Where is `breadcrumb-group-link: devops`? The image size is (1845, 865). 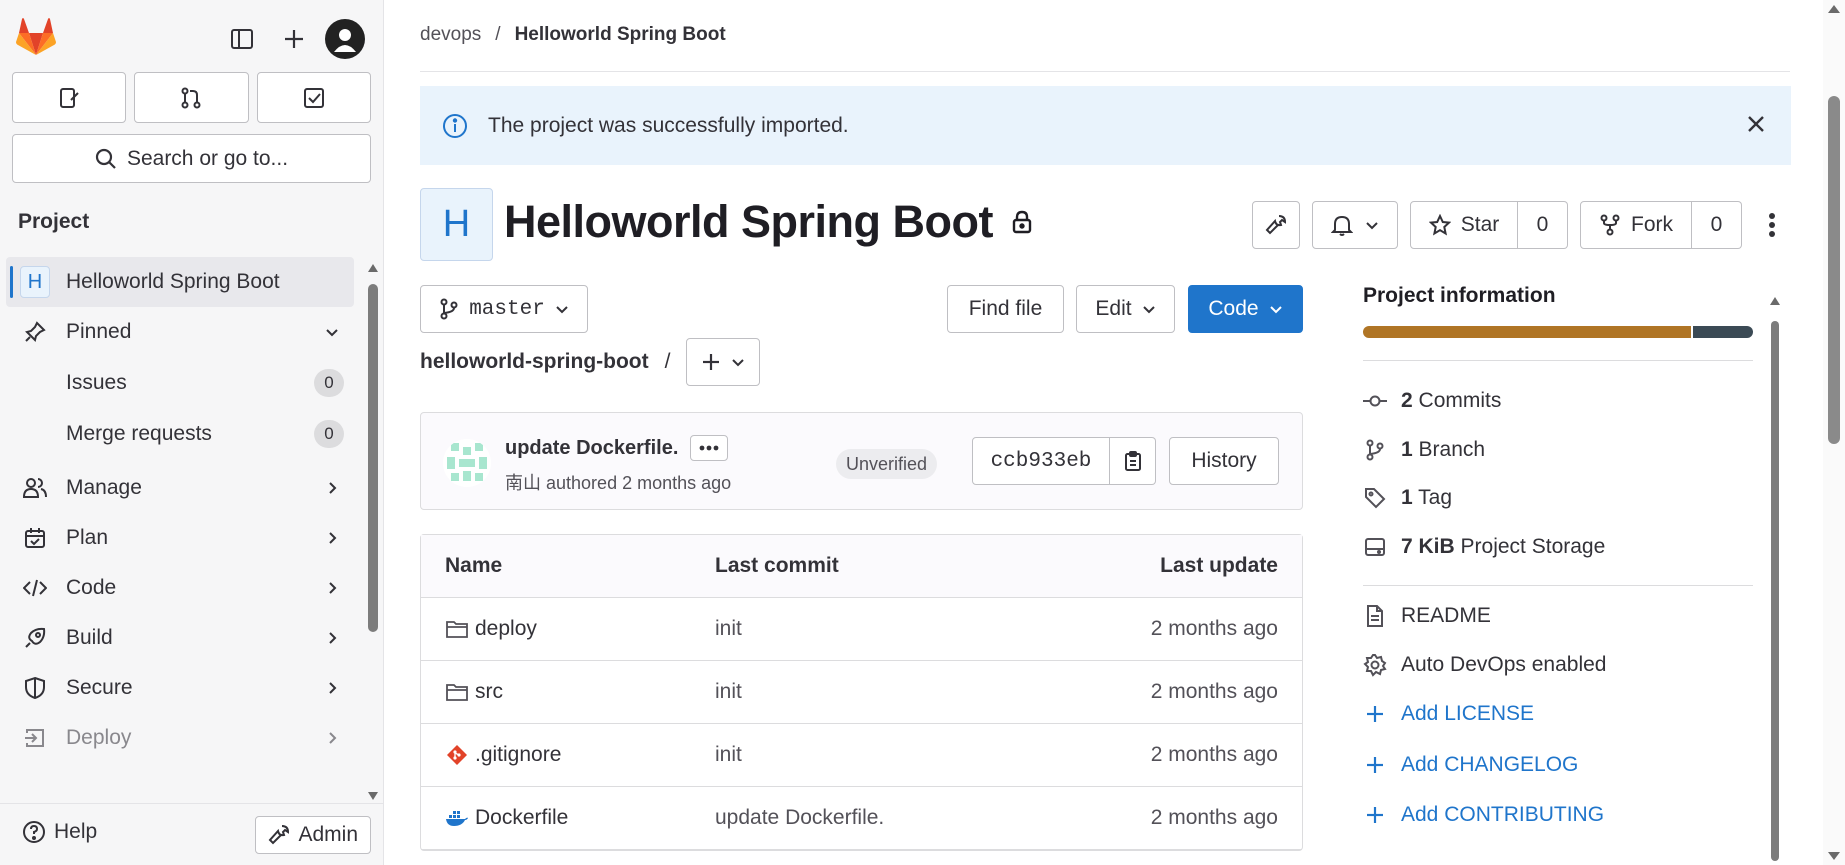
breadcrumb-group-link: devops is located at coordinates (450, 35).